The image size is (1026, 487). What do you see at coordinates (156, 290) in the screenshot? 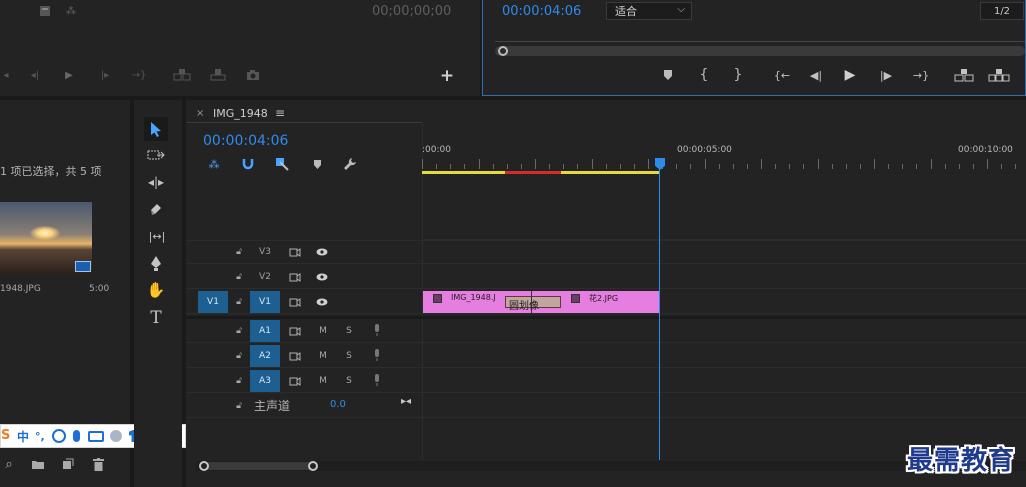
I see `hand-tool-icon: ✋` at bounding box center [156, 290].